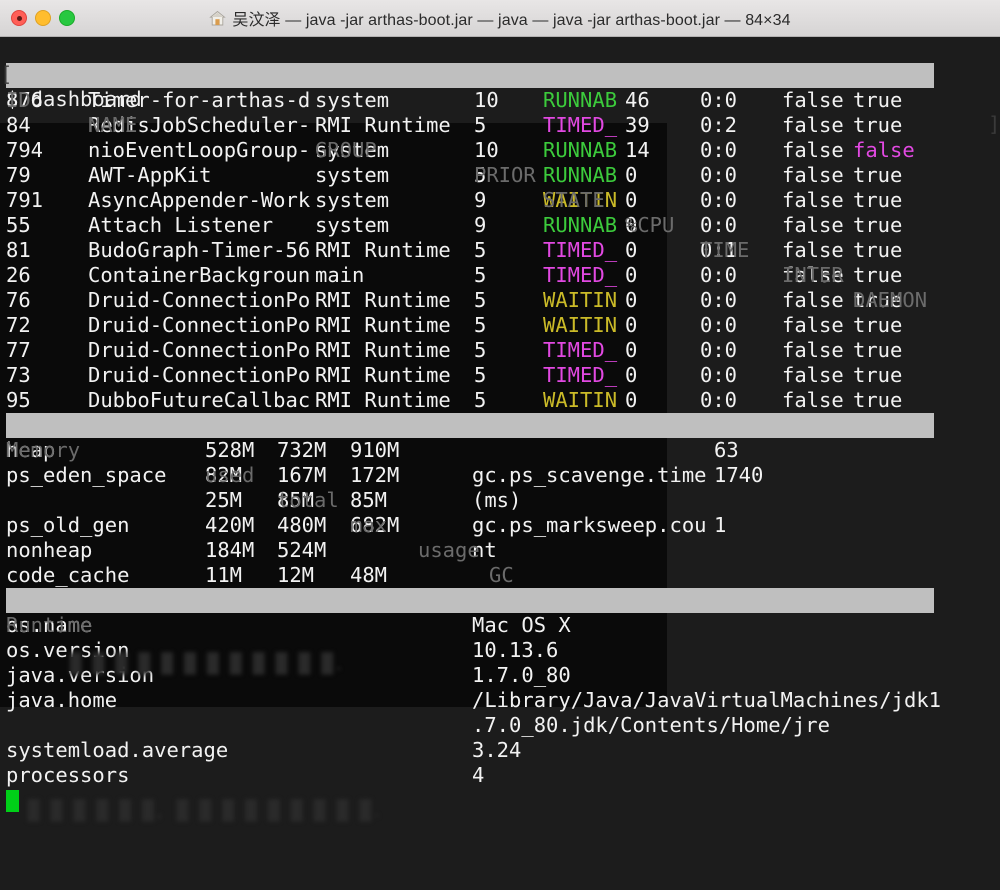 Image resolution: width=1000 pixels, height=890 pixels. I want to click on terminal-cursor, so click(12, 801).